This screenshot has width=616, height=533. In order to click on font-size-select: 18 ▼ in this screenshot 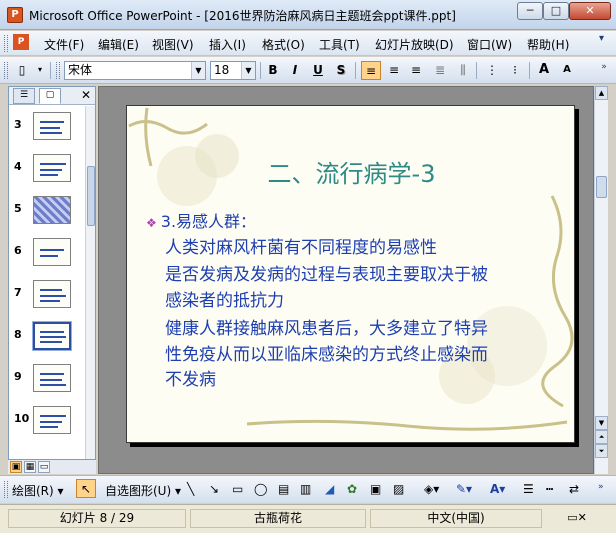, I will do `click(233, 70)`.